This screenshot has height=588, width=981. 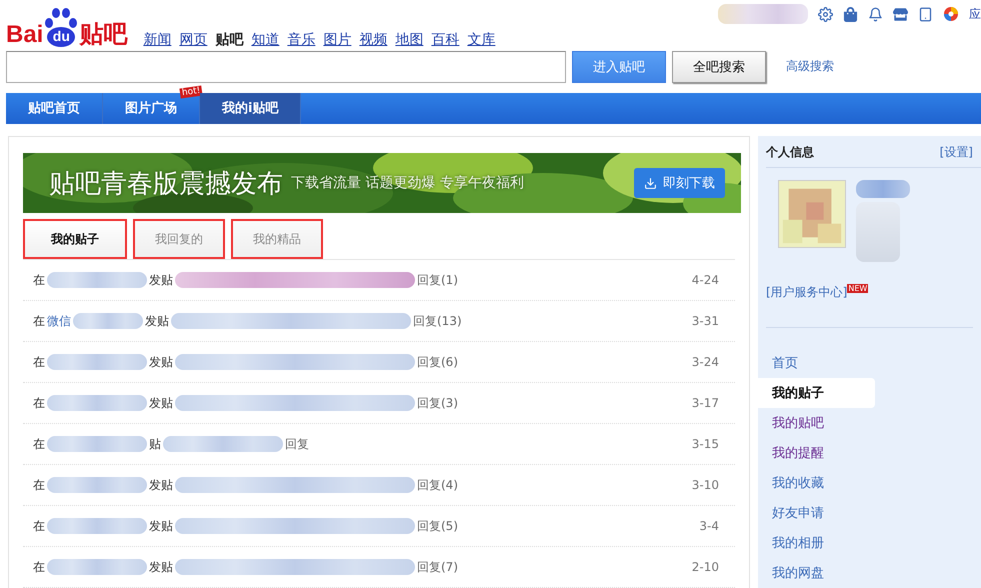 I want to click on reply-count: 回复(13), so click(x=437, y=321).